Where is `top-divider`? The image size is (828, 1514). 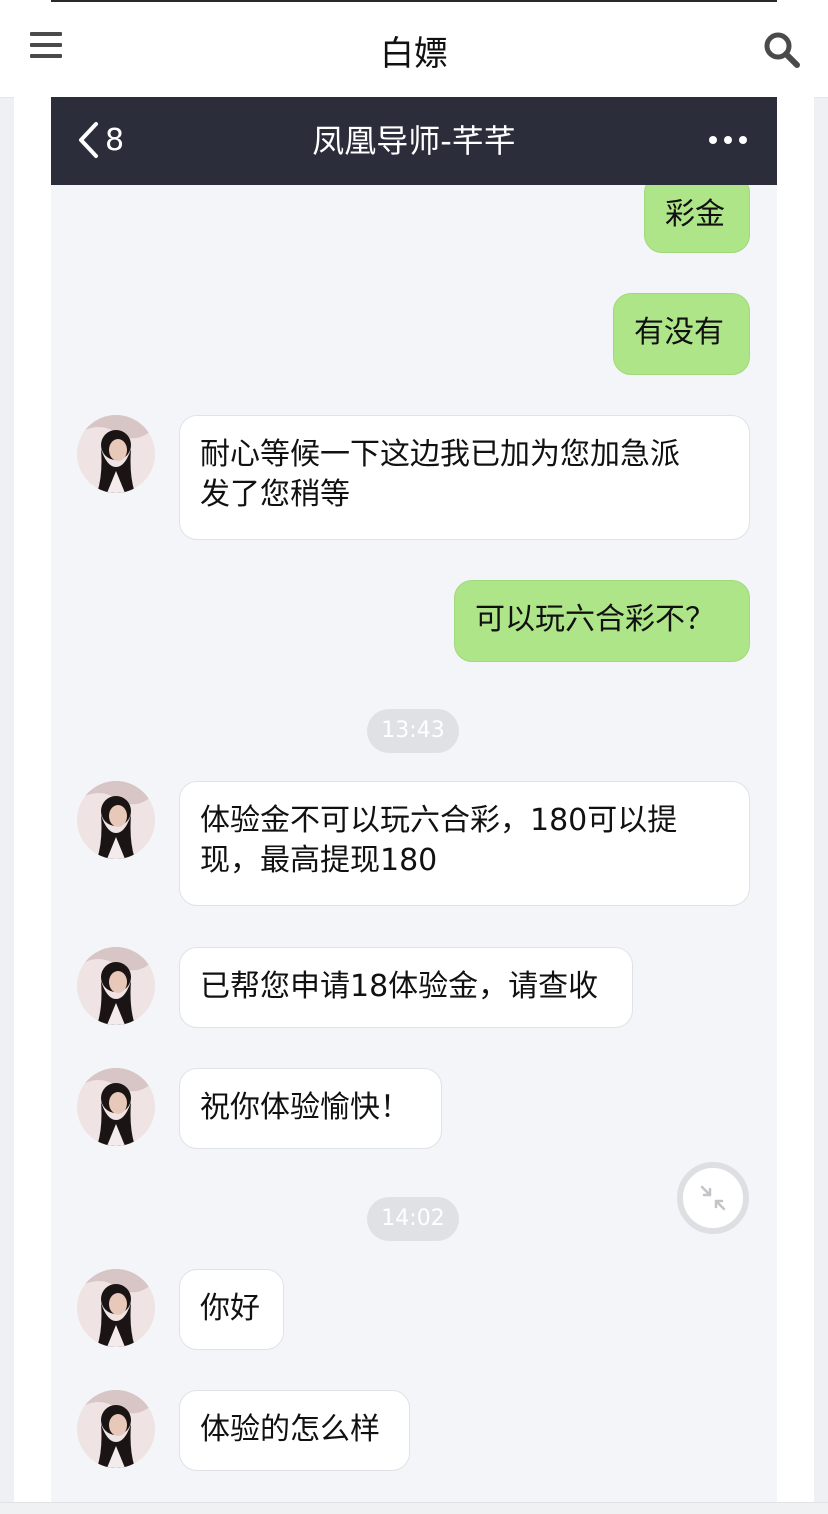
top-divider is located at coordinates (414, 1).